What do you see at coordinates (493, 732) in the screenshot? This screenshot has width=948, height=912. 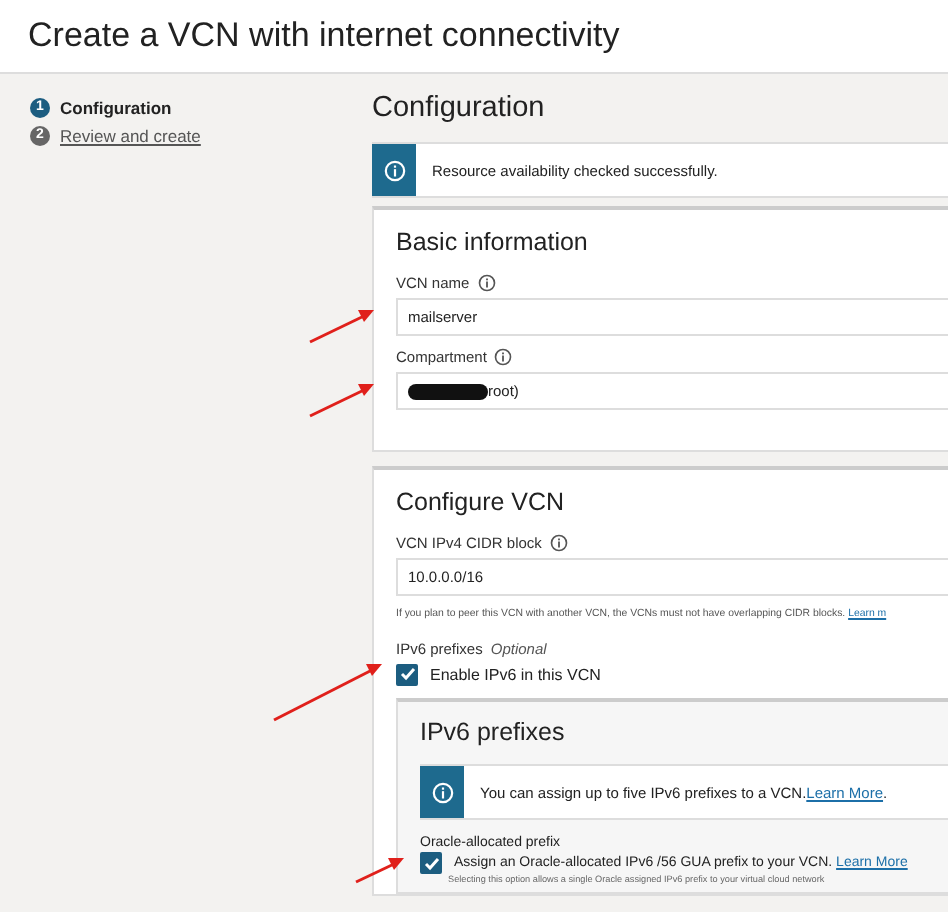 I see `card-title: IPv6 prefixes` at bounding box center [493, 732].